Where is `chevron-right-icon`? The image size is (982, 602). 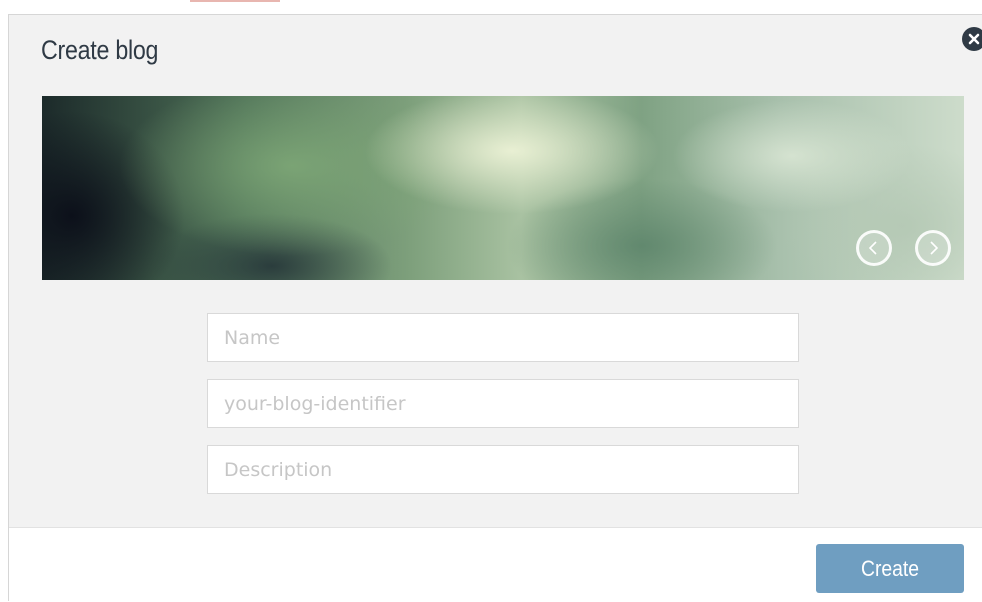 chevron-right-icon is located at coordinates (934, 248).